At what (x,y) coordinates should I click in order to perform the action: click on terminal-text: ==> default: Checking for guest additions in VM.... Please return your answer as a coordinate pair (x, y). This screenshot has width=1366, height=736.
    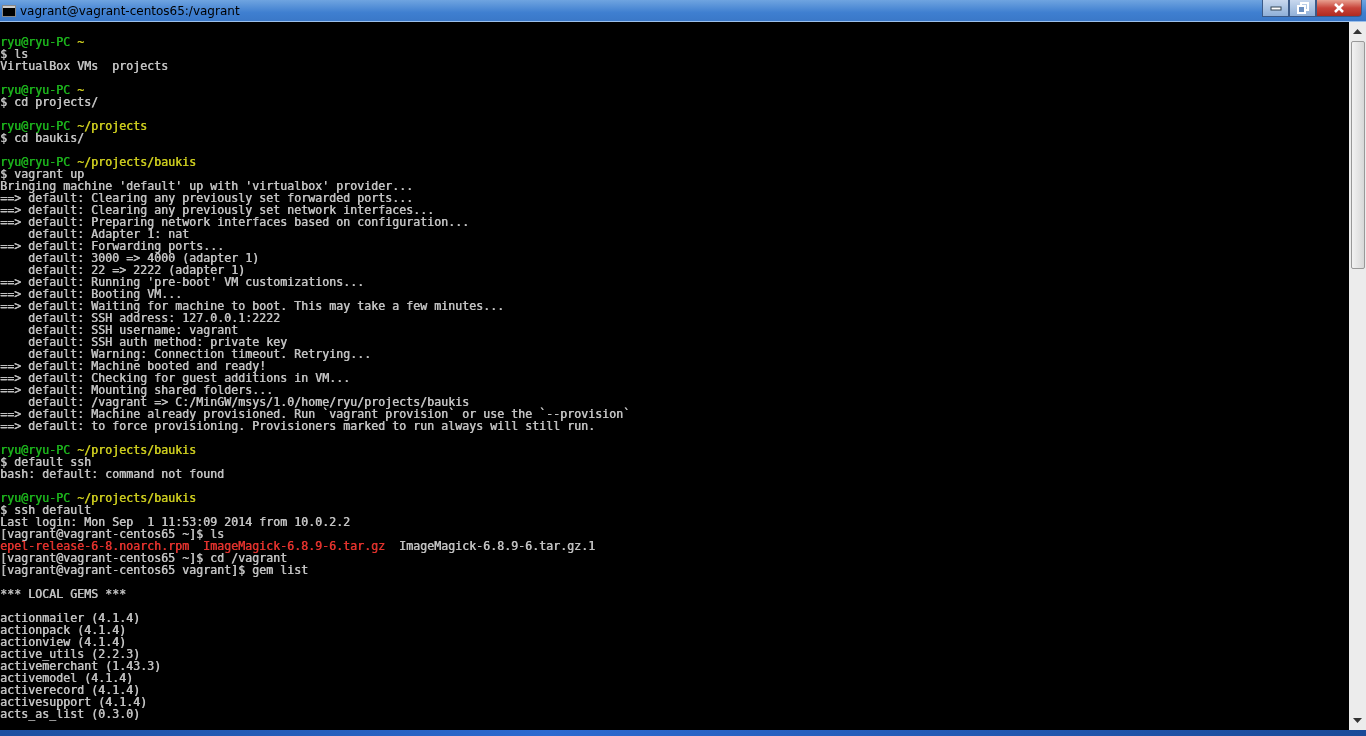
    Looking at the image, I should click on (175, 378).